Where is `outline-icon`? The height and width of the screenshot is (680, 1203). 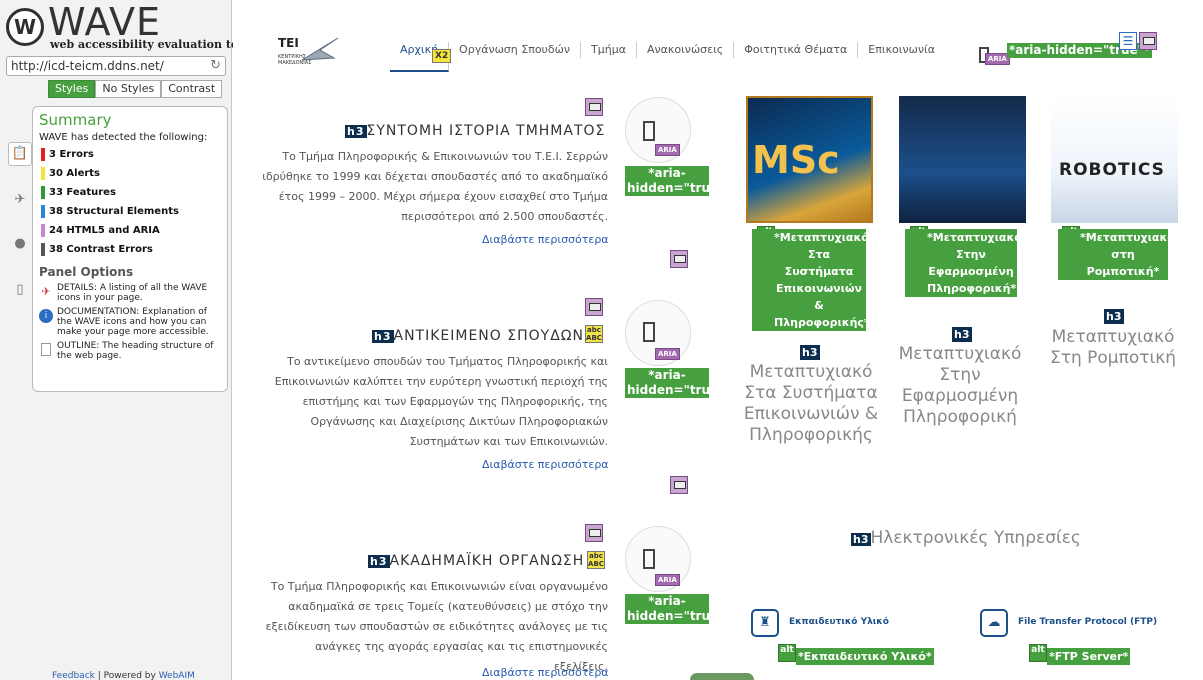 outline-icon is located at coordinates (46, 349).